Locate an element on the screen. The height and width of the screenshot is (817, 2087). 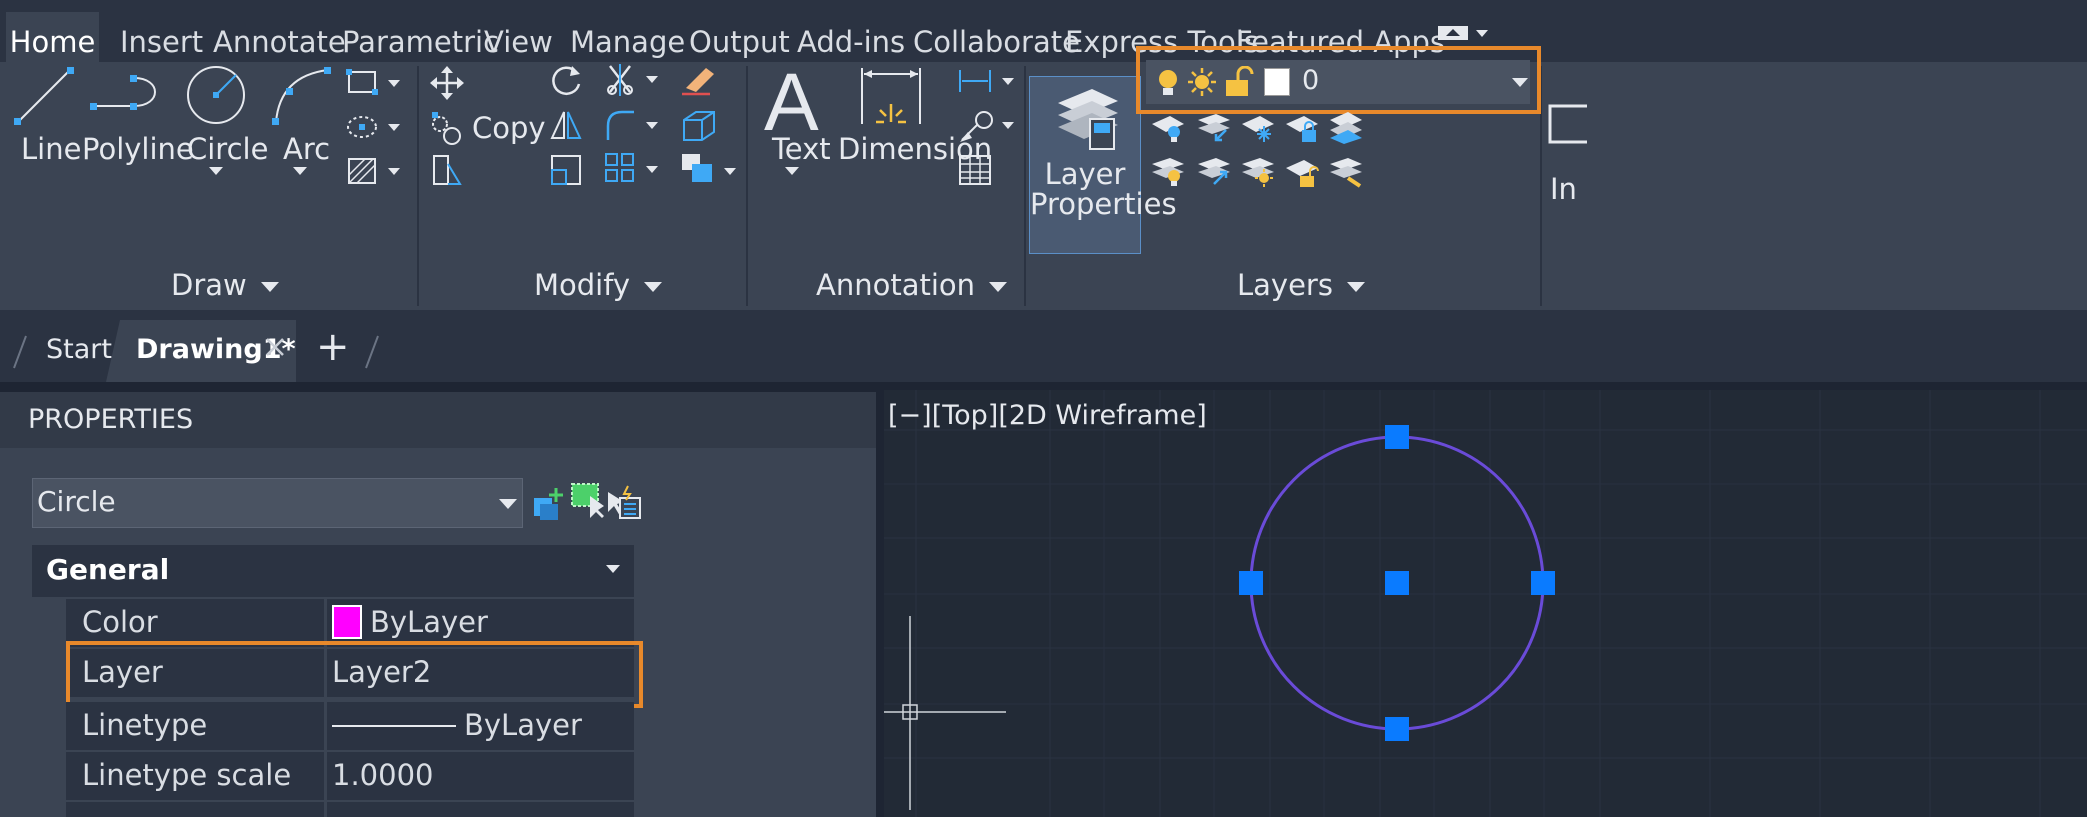
array-icon is located at coordinates (634, 170).